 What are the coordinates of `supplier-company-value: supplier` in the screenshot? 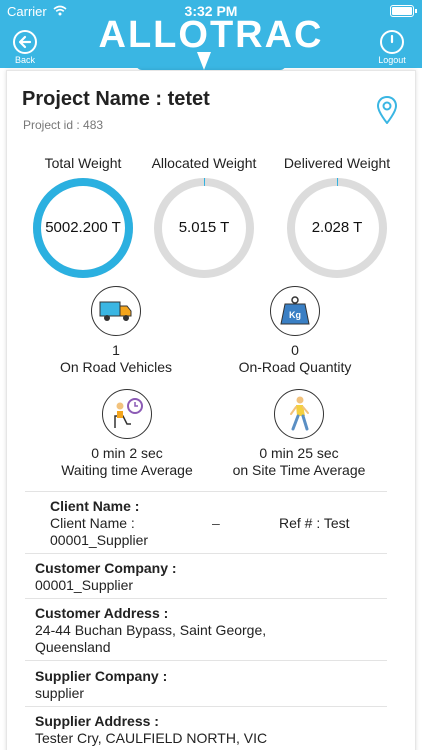 It's located at (60, 693).